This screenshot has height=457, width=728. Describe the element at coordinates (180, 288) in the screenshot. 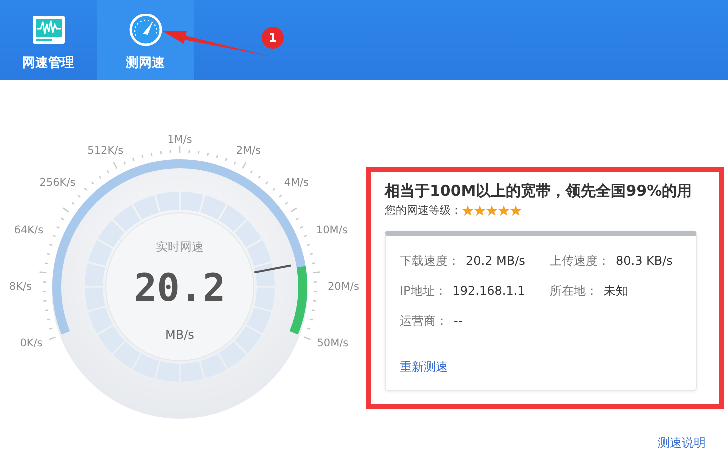

I see `speed-reading: 20.2` at that location.